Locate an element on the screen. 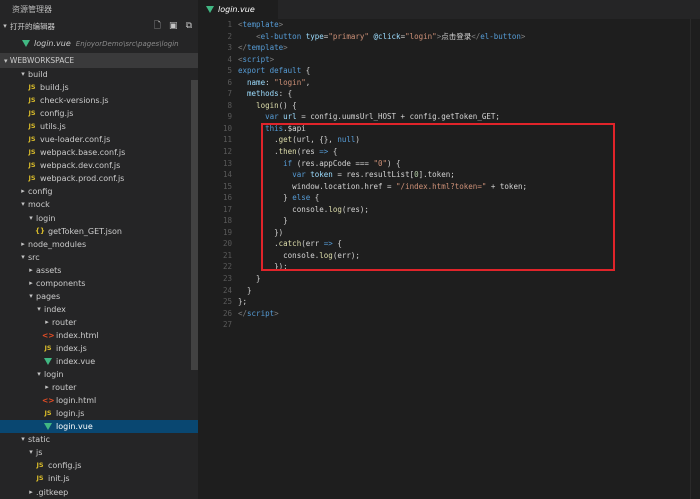 Image resolution: width=700 pixels, height=499 pixels. folder-item: ▾ mock is located at coordinates (99, 204).